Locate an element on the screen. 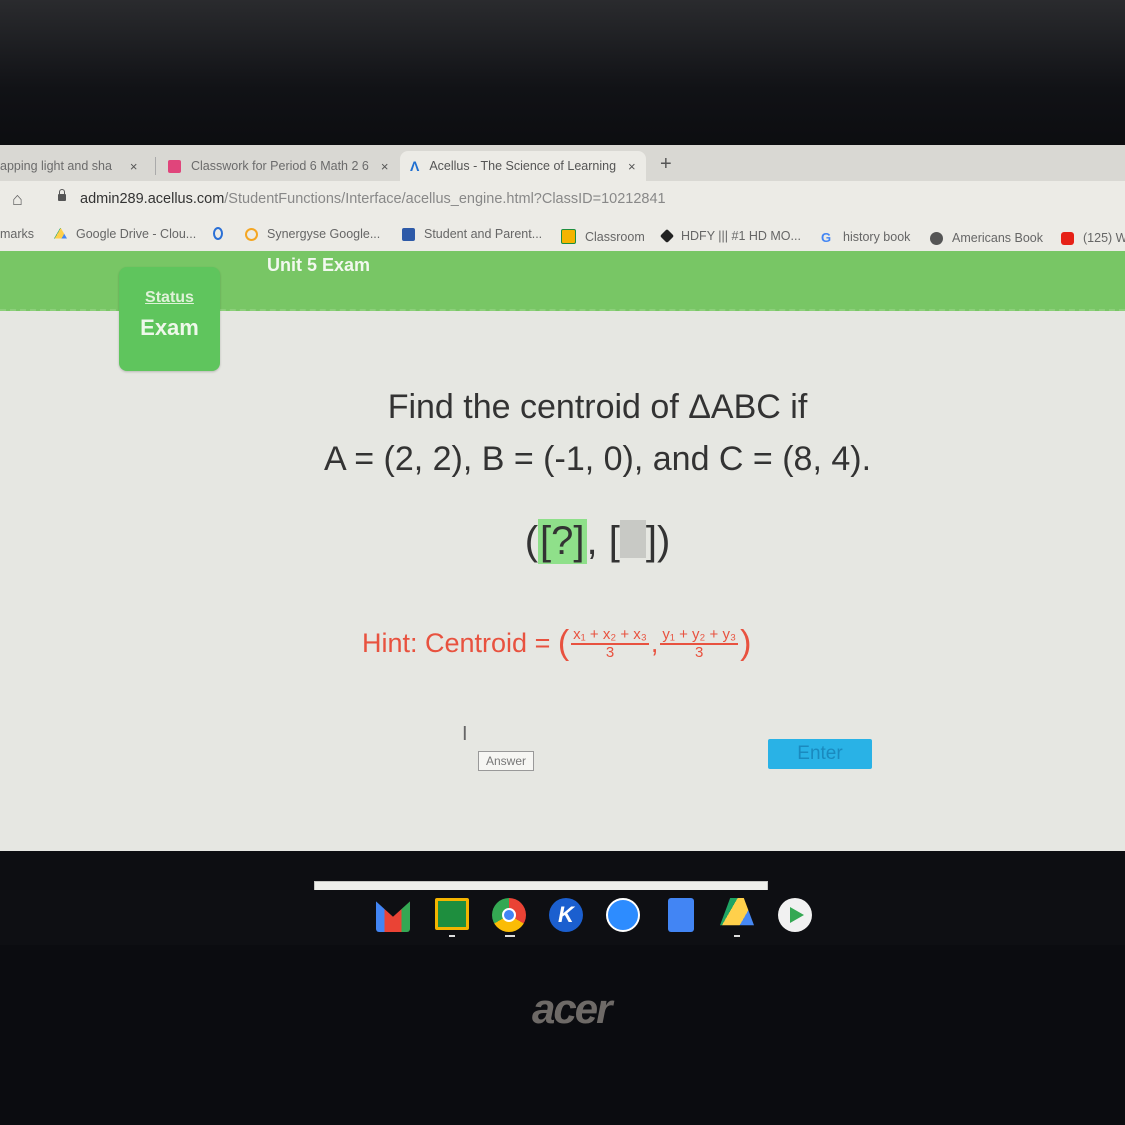  status-value: Exam is located at coordinates (169, 327).